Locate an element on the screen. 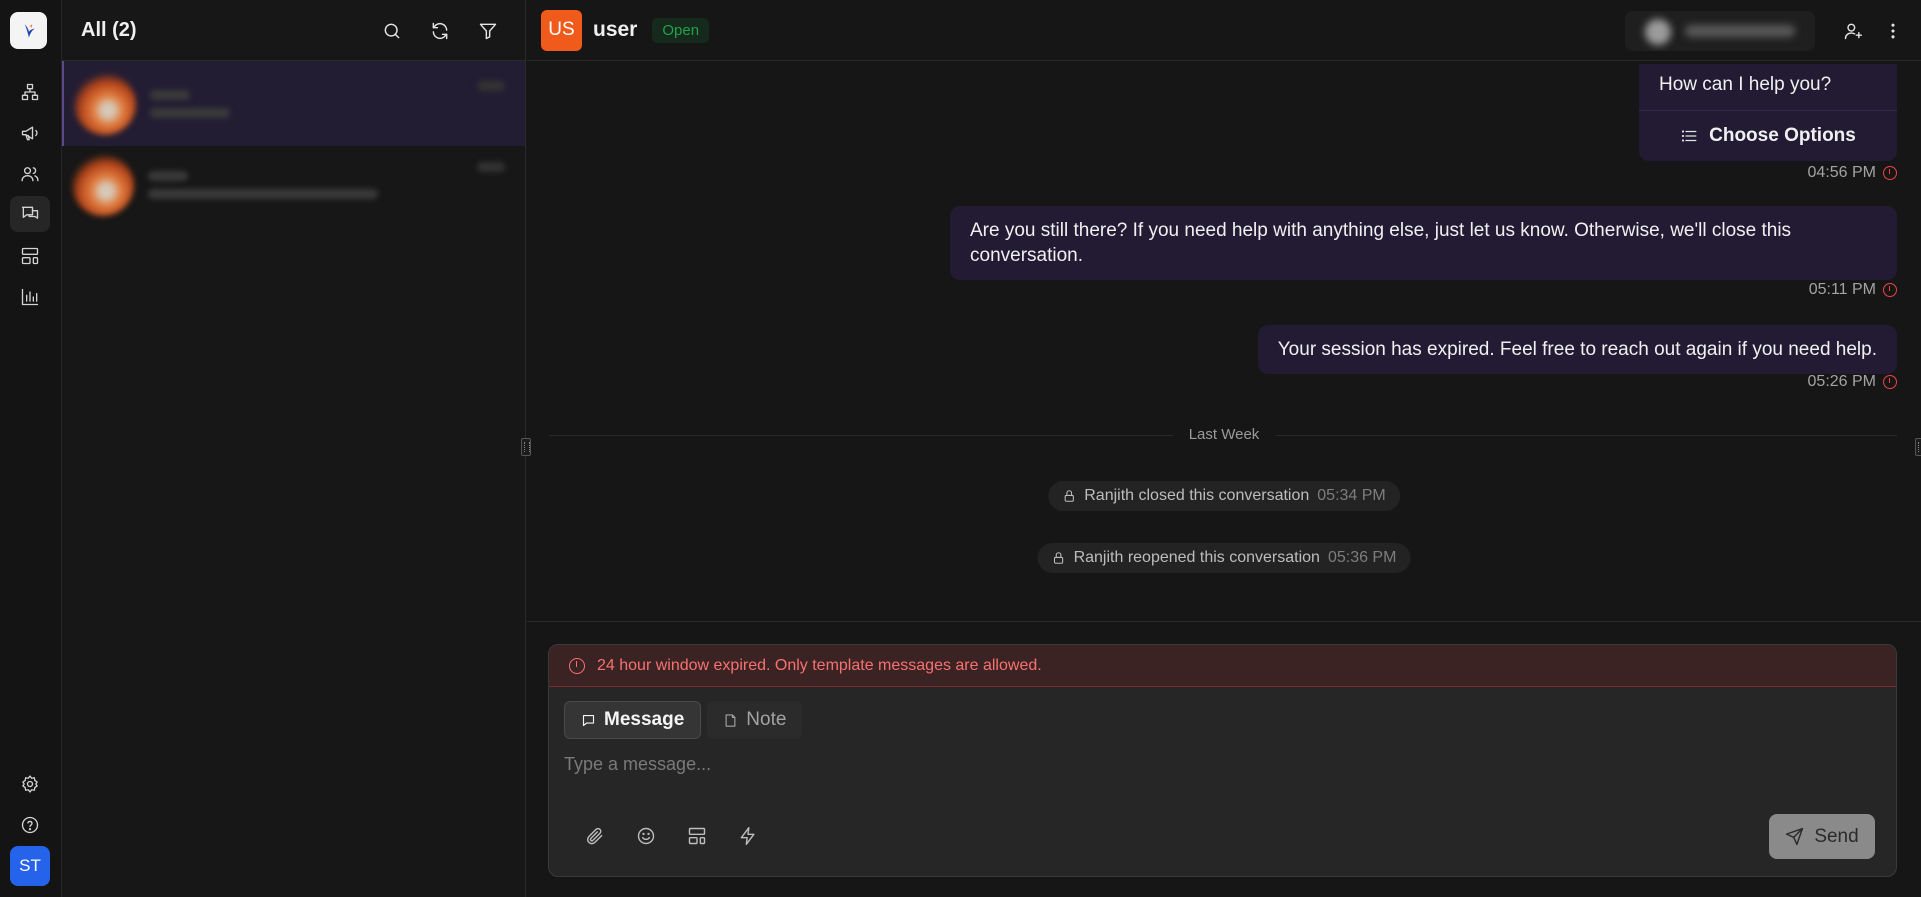 The width and height of the screenshot is (1921, 897). contact-name: user is located at coordinates (615, 29).